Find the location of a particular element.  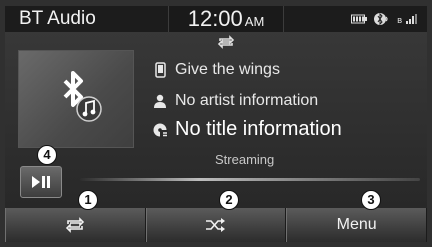

source-title: BT Audio is located at coordinates (57, 18).